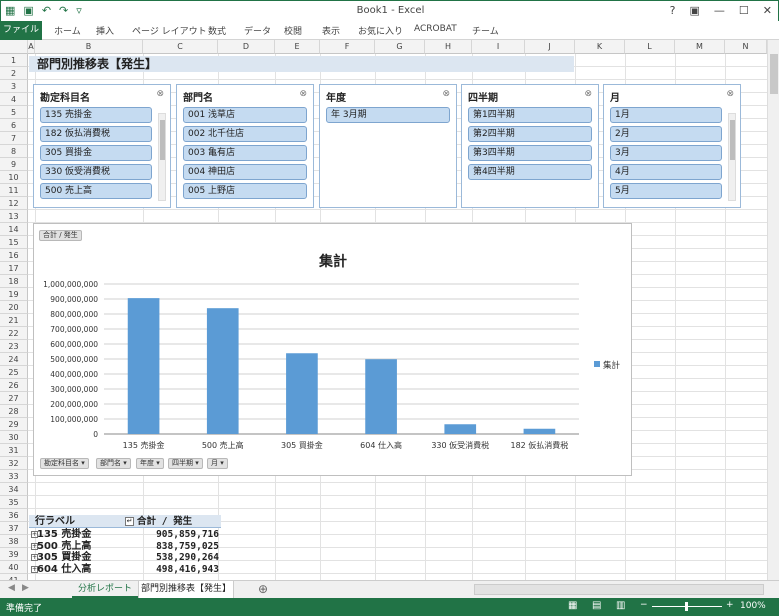 This screenshot has width=779, height=616. Describe the element at coordinates (125, 569) in the screenshot. I see `pivot-row: +604 仕入高 498,416,943` at that location.